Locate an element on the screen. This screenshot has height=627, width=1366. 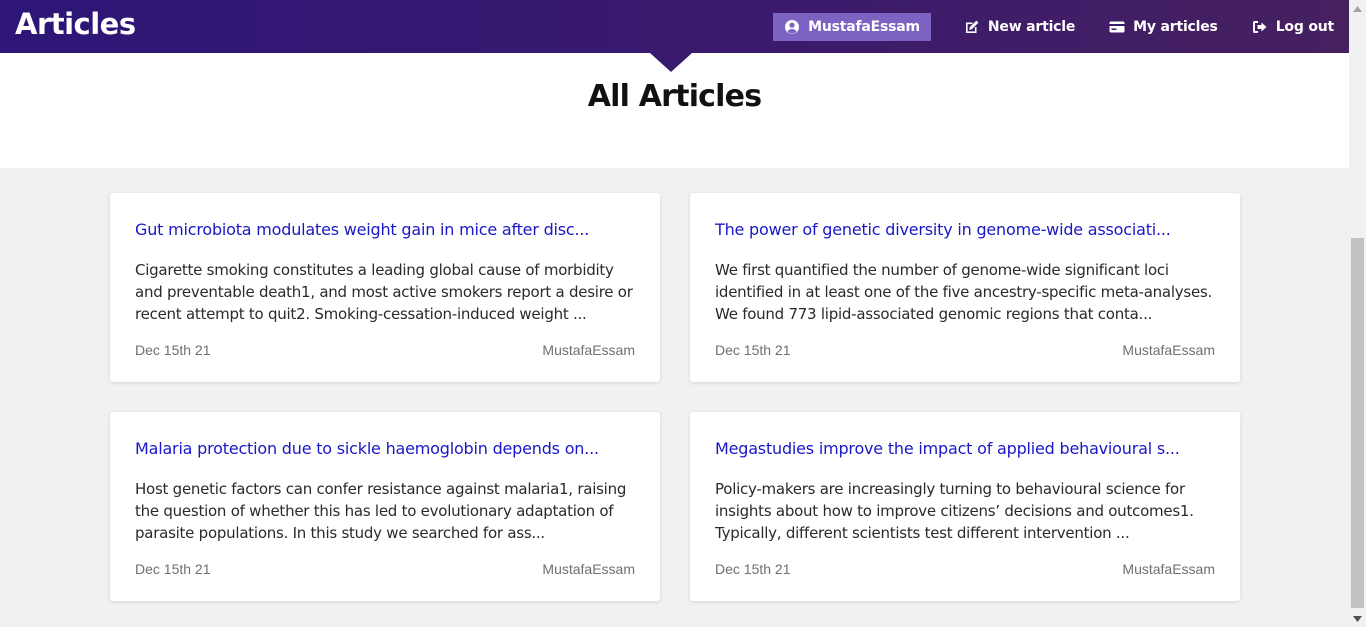
user-profile-button: MustafaEssam is located at coordinates (852, 26).